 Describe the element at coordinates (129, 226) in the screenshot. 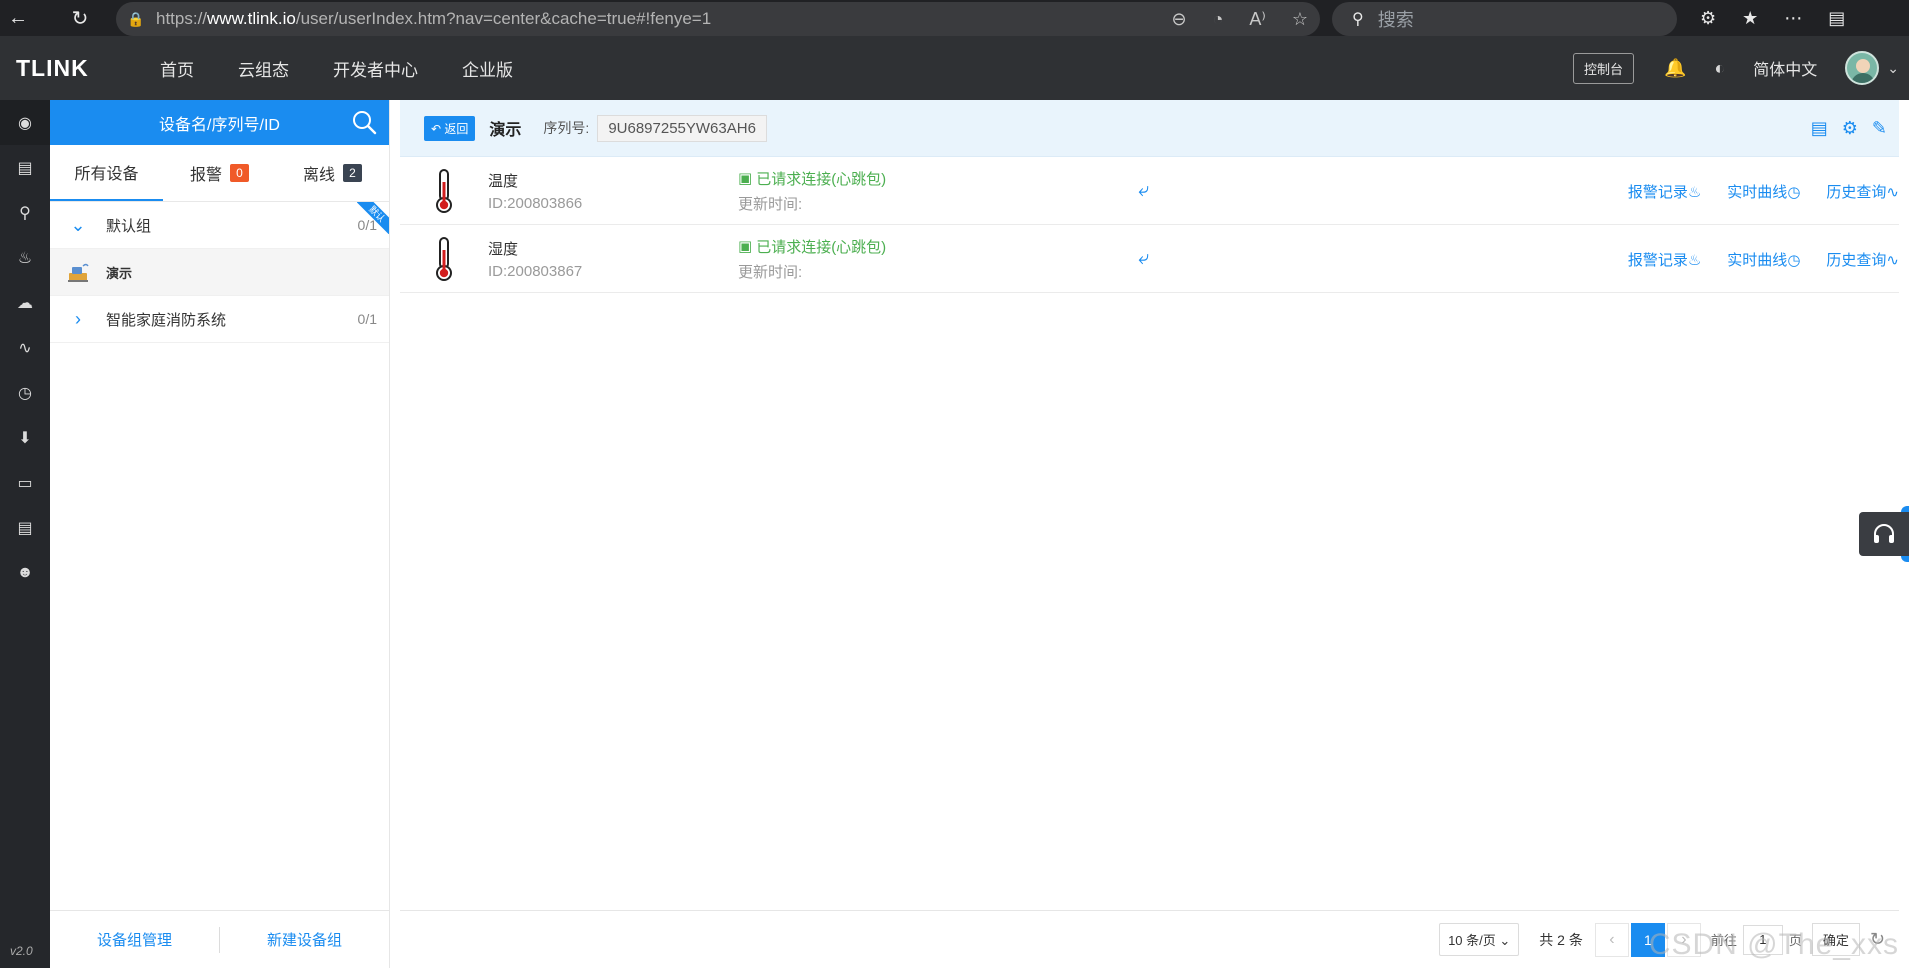

I see `group-name: 默认组` at that location.